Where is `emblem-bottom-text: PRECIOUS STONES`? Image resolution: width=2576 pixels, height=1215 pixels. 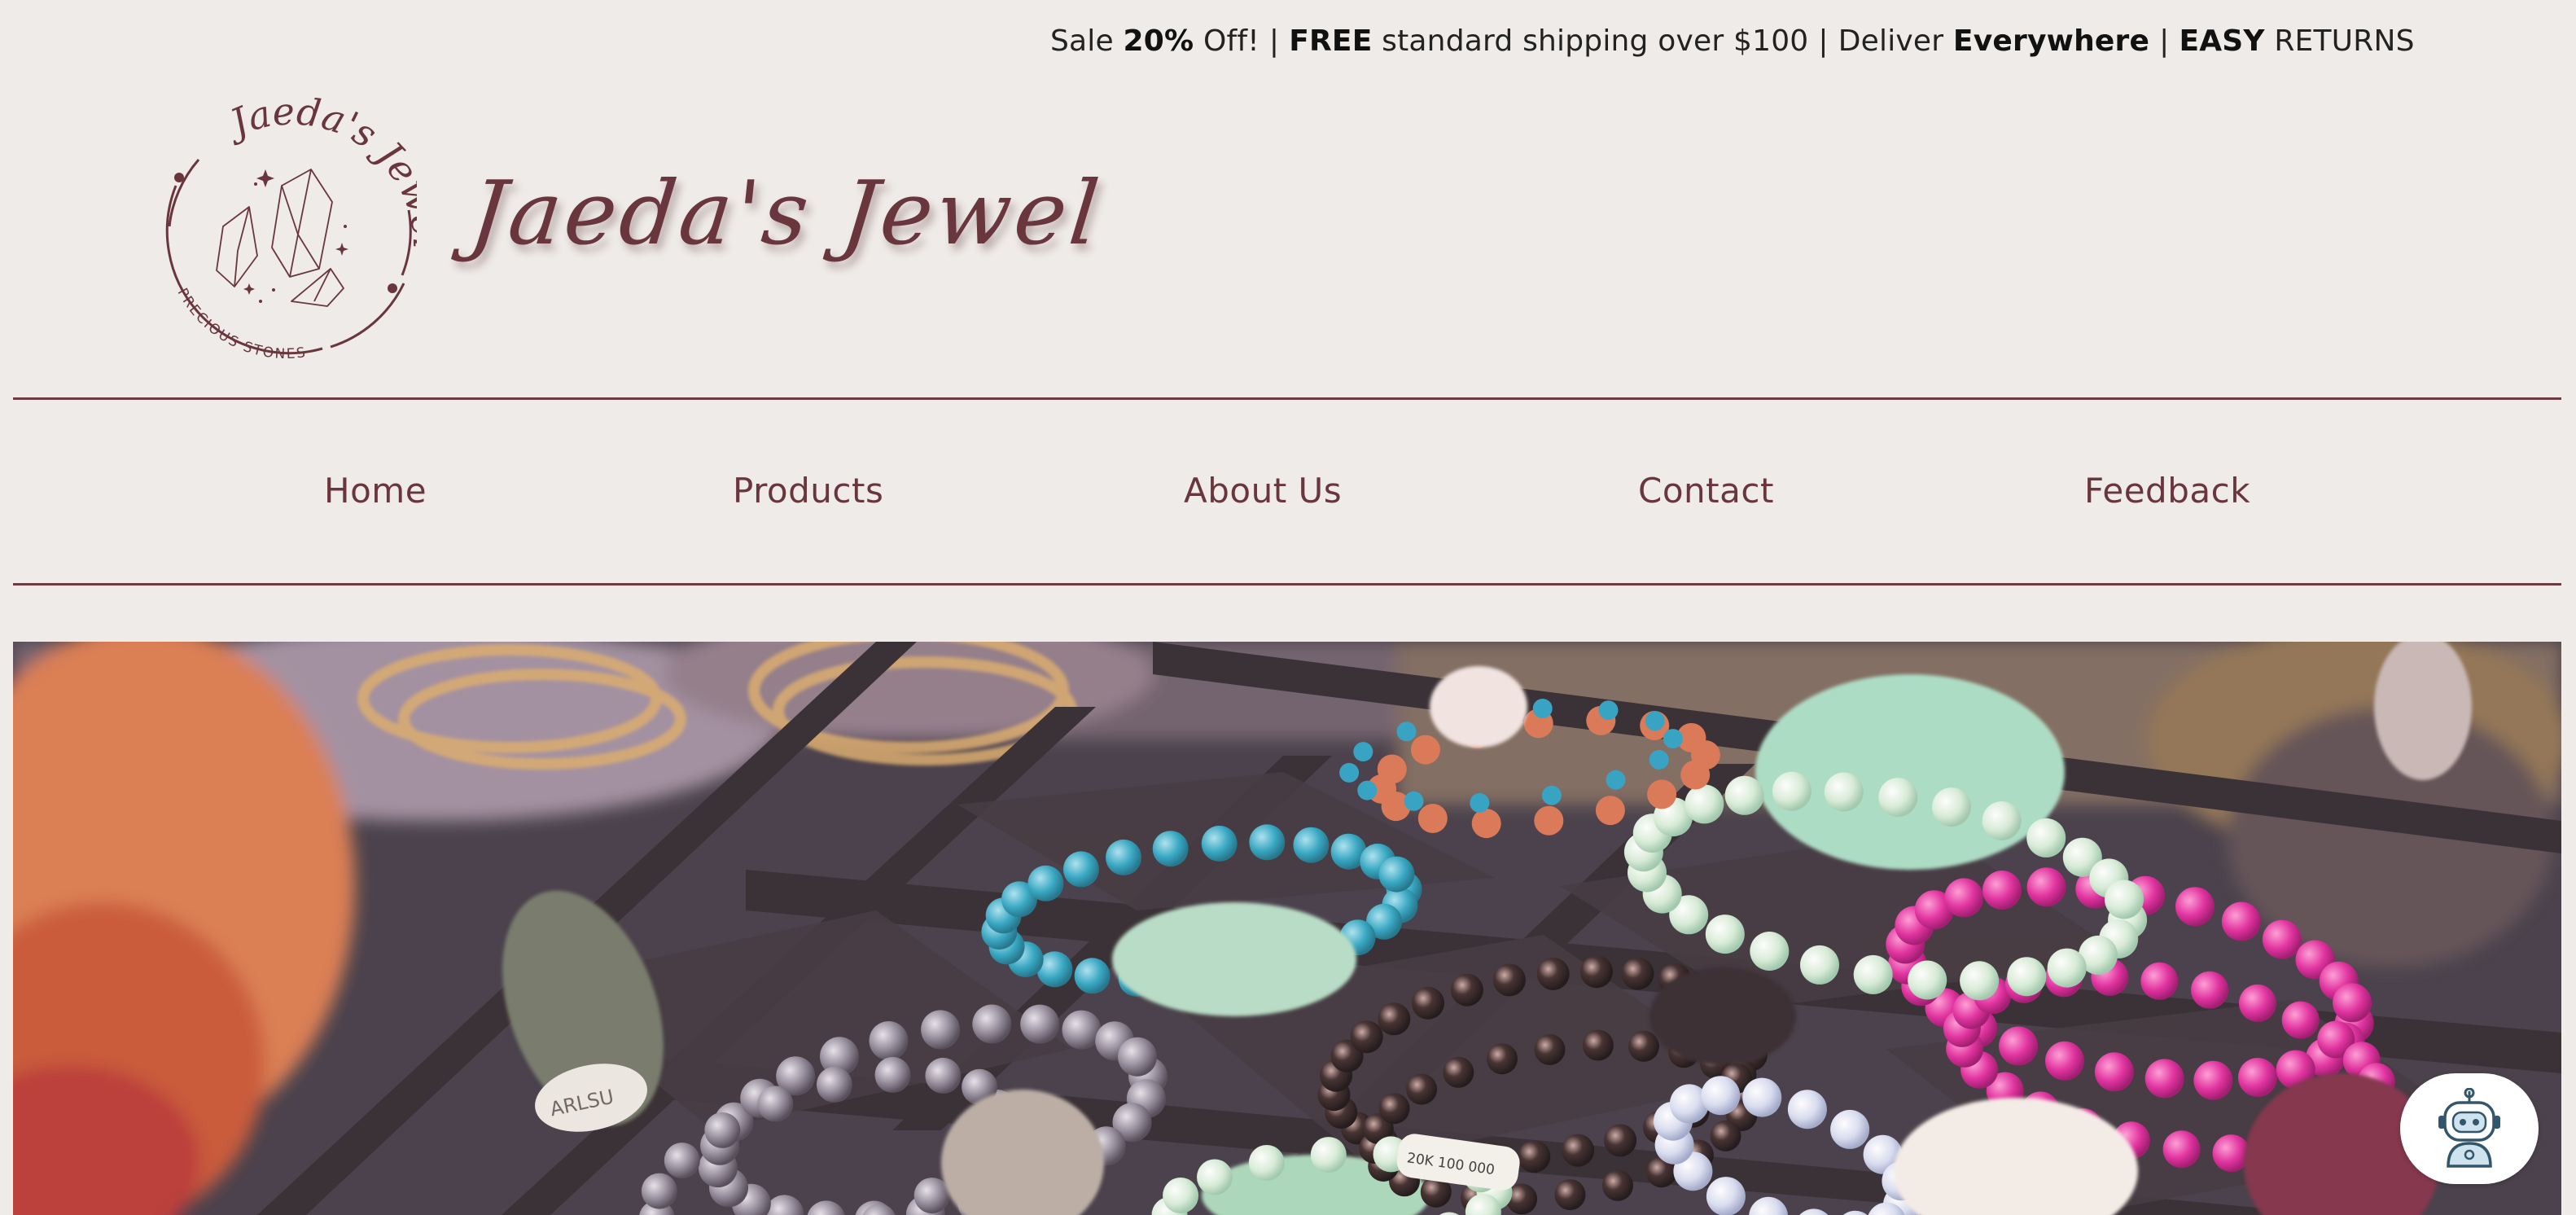 emblem-bottom-text: PRECIOUS STONES is located at coordinates (239, 325).